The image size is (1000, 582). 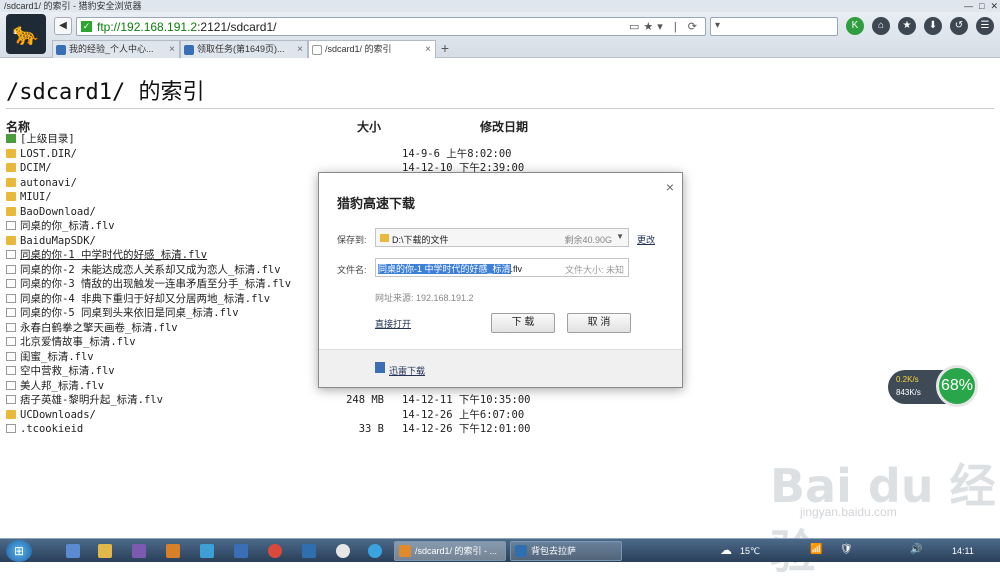 I want to click on file-name-link: autonavi/, so click(x=41, y=183).